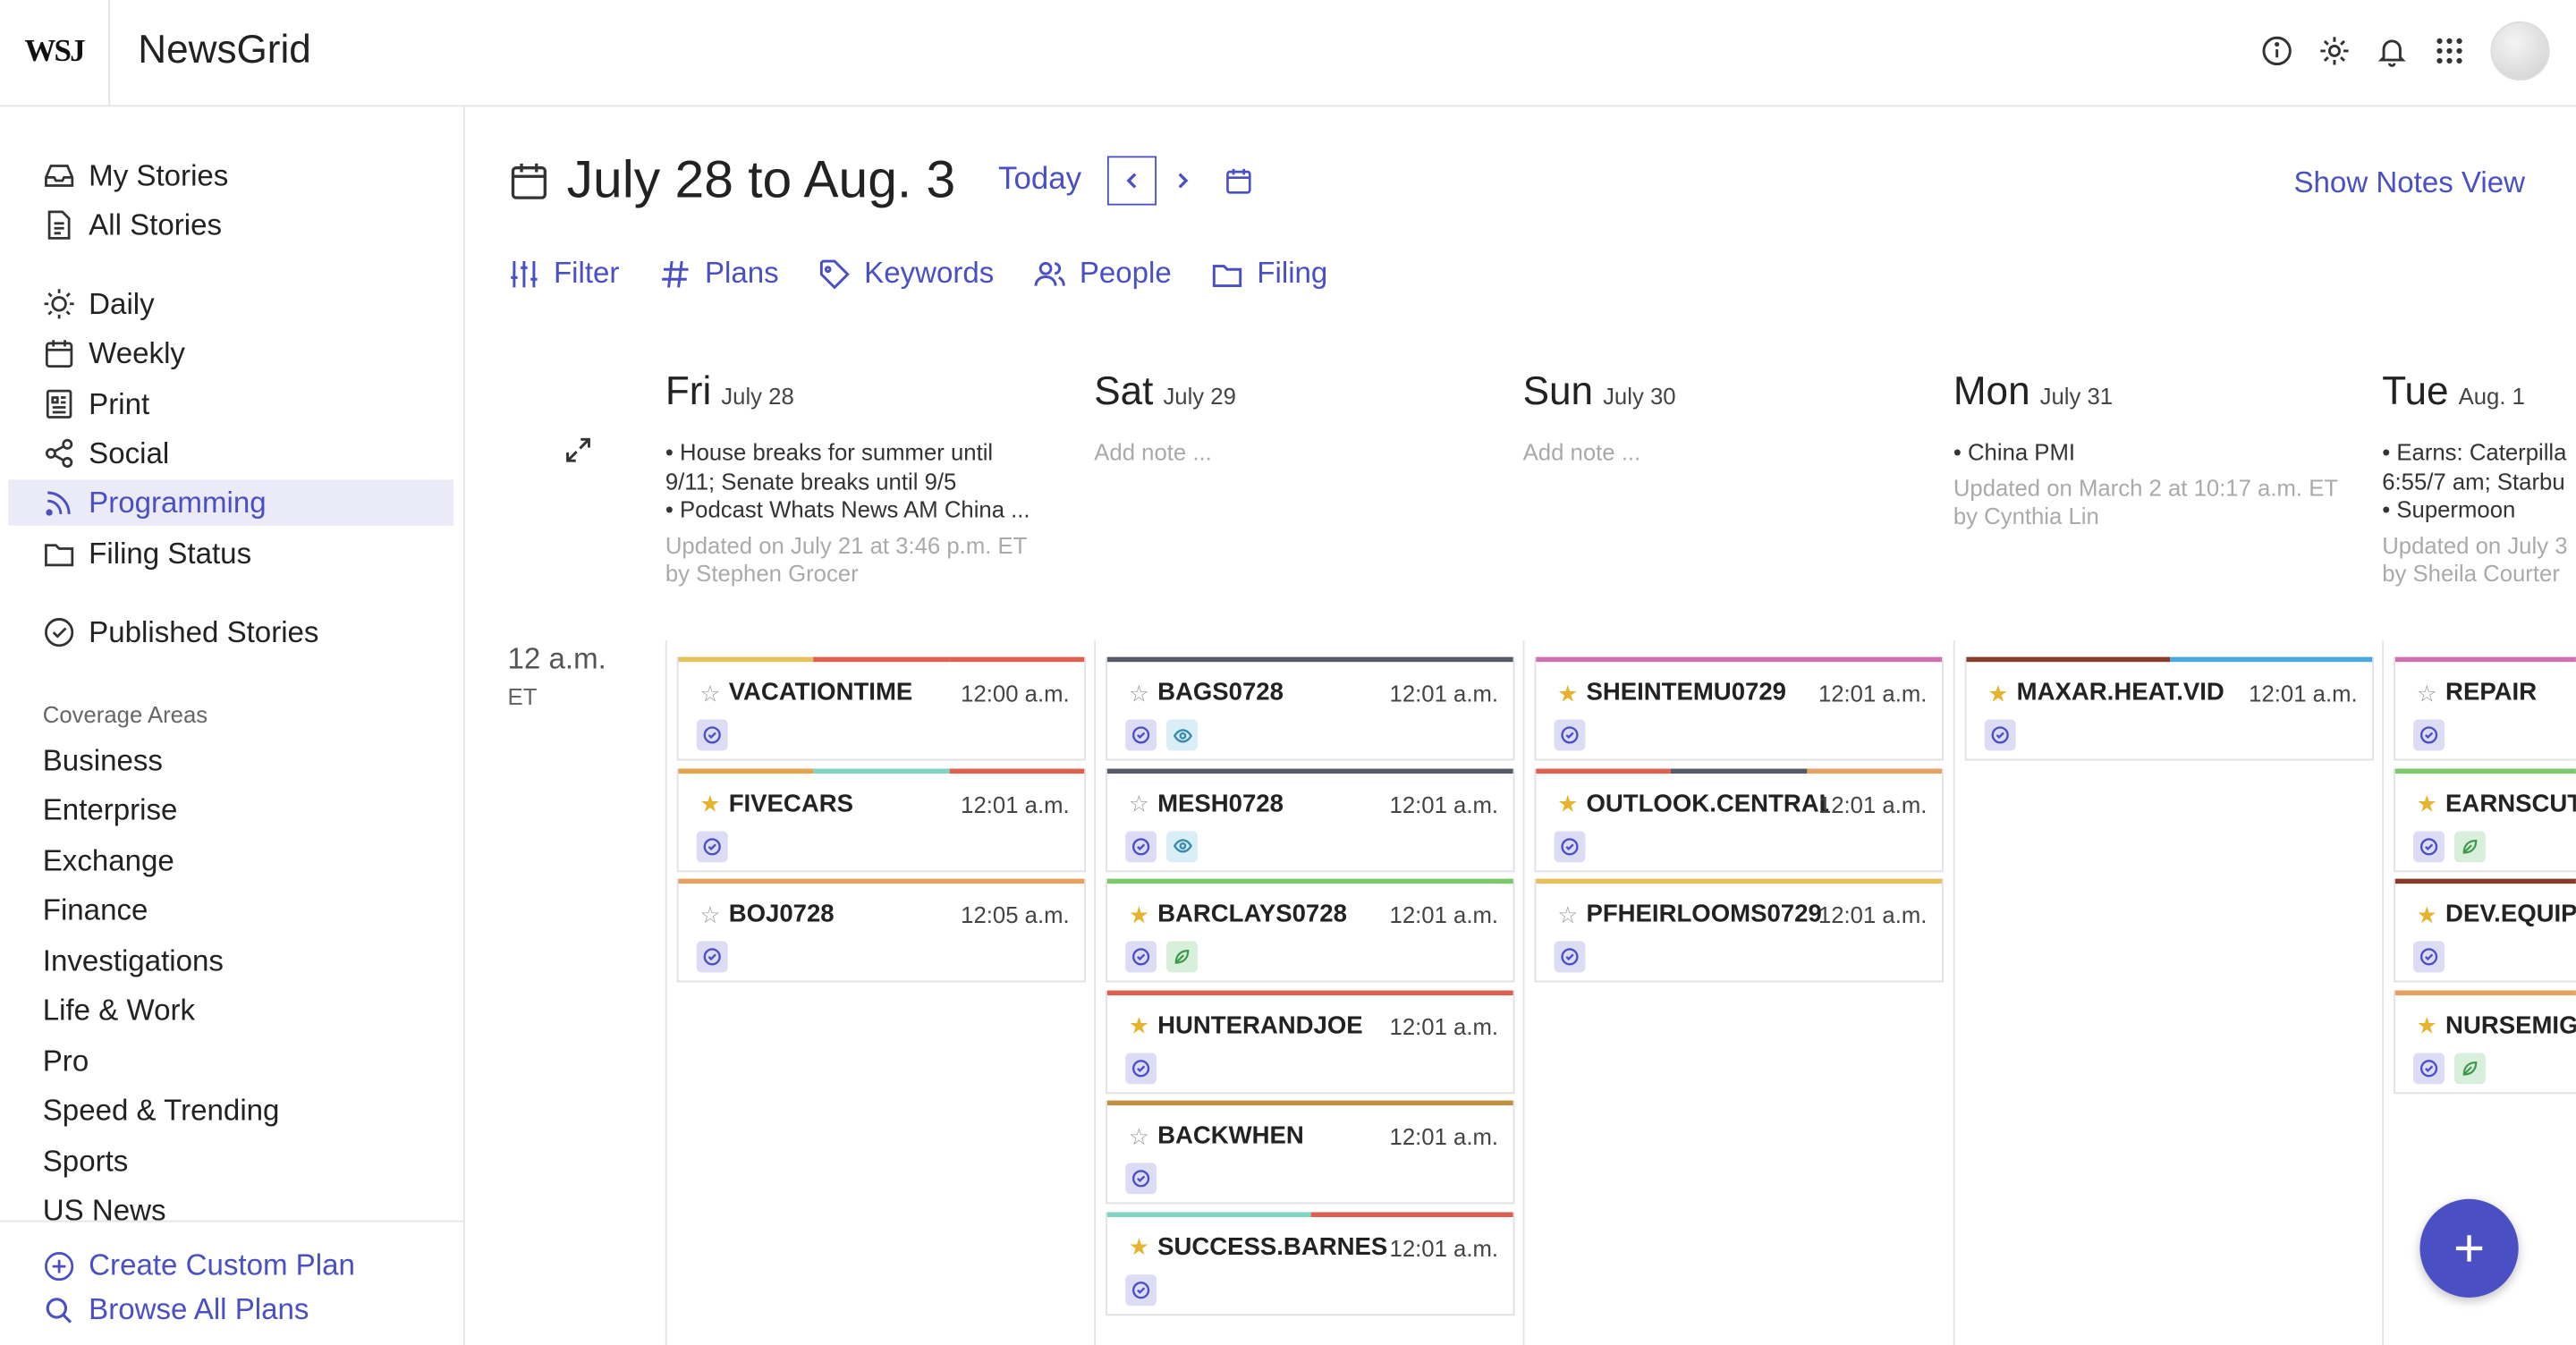  What do you see at coordinates (2449, 51) in the screenshot?
I see `apps-grid-icon` at bounding box center [2449, 51].